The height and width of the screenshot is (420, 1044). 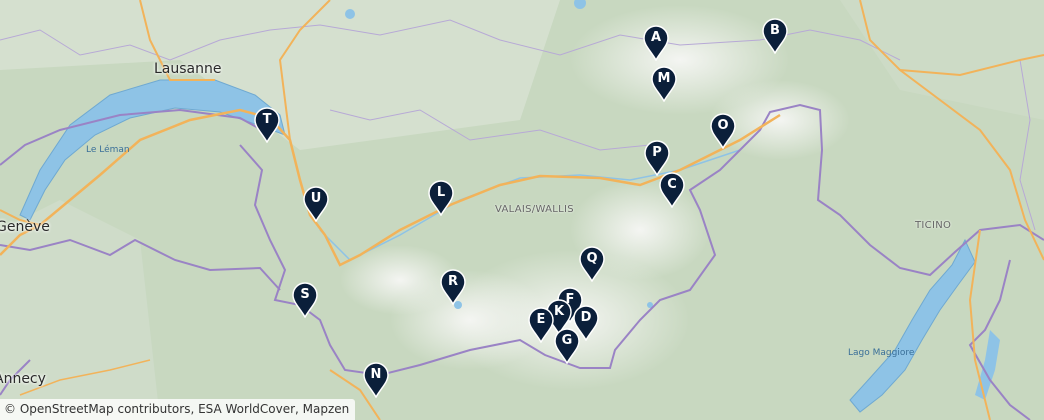 I want to click on map-marker-q: Q, so click(x=592, y=264).